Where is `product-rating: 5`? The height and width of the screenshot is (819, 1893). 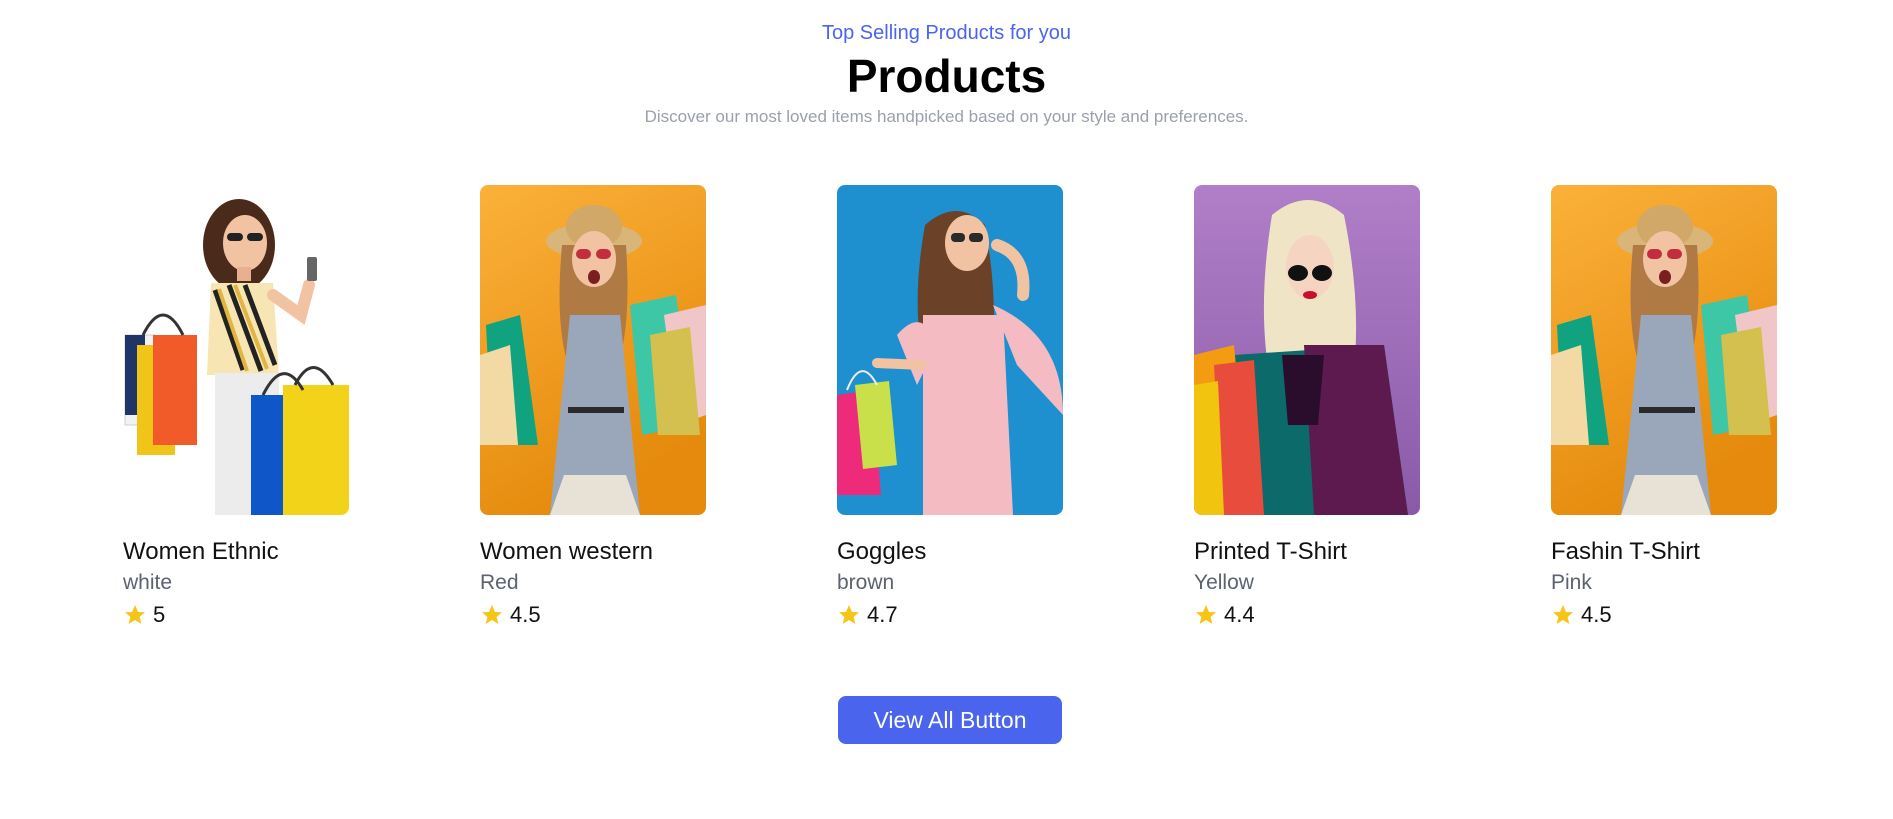 product-rating: 5 is located at coordinates (236, 615).